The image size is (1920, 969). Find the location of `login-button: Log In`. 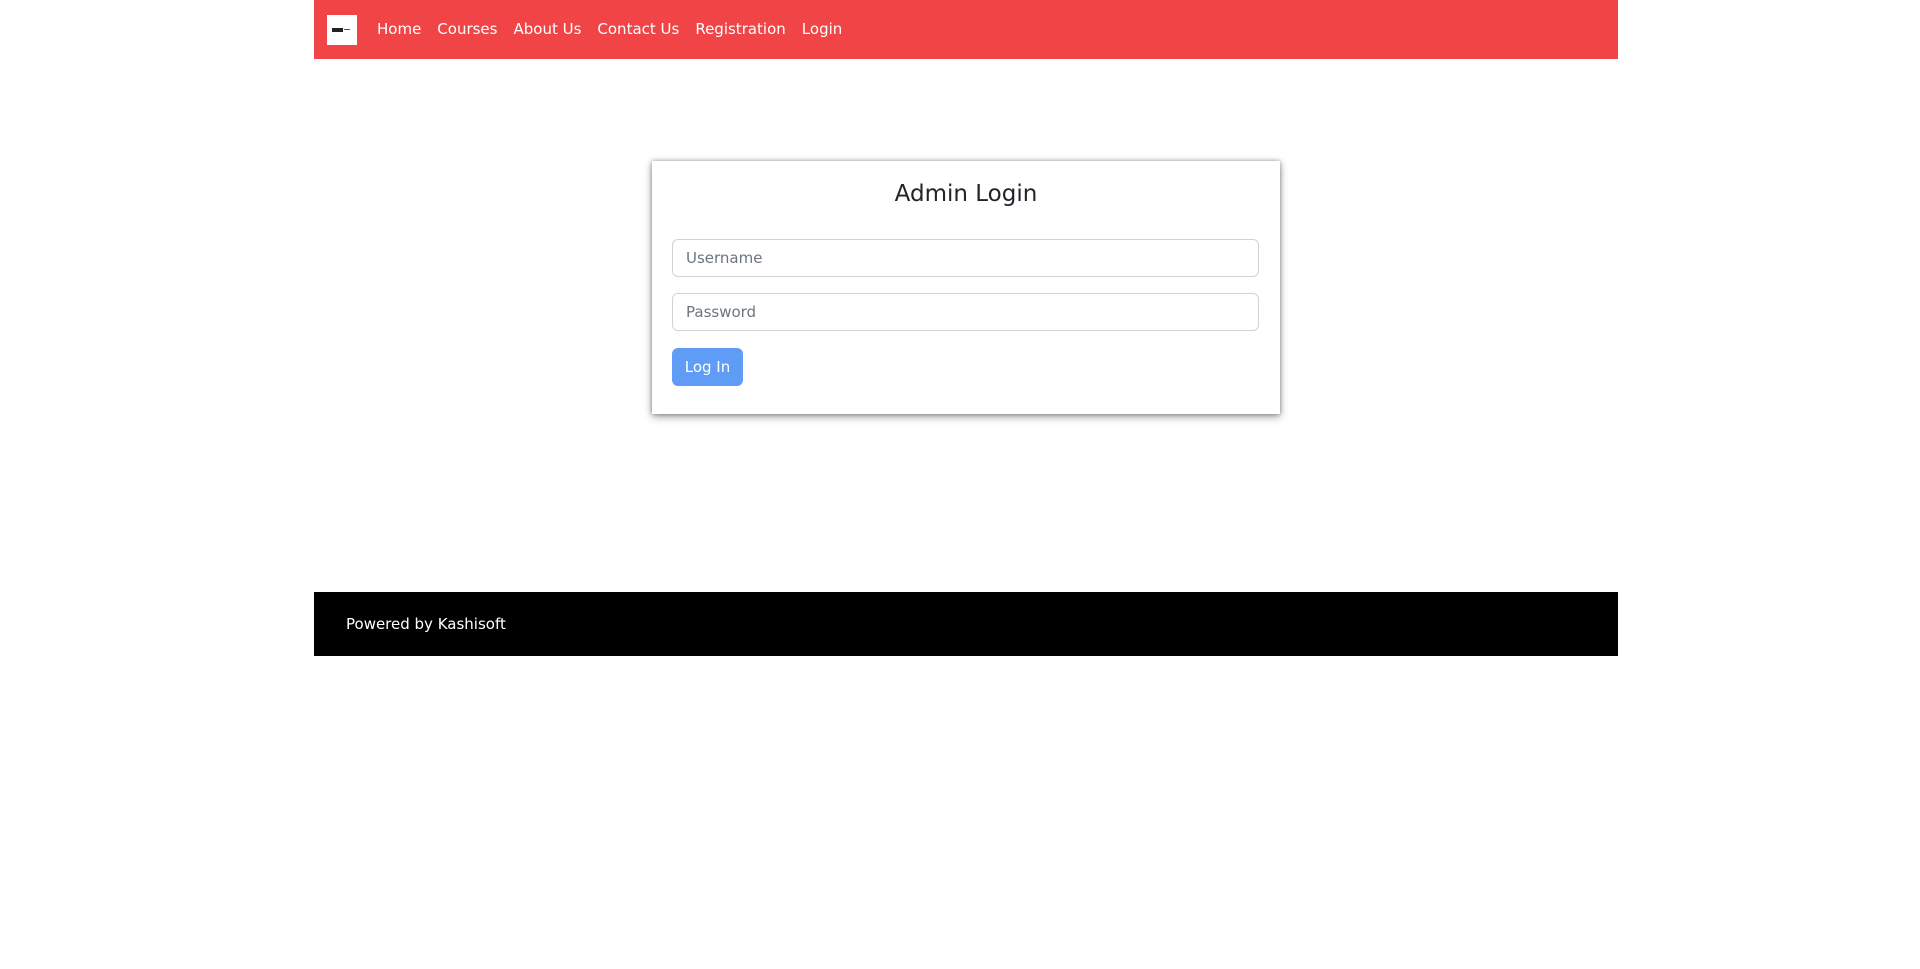

login-button: Log In is located at coordinates (707, 367).